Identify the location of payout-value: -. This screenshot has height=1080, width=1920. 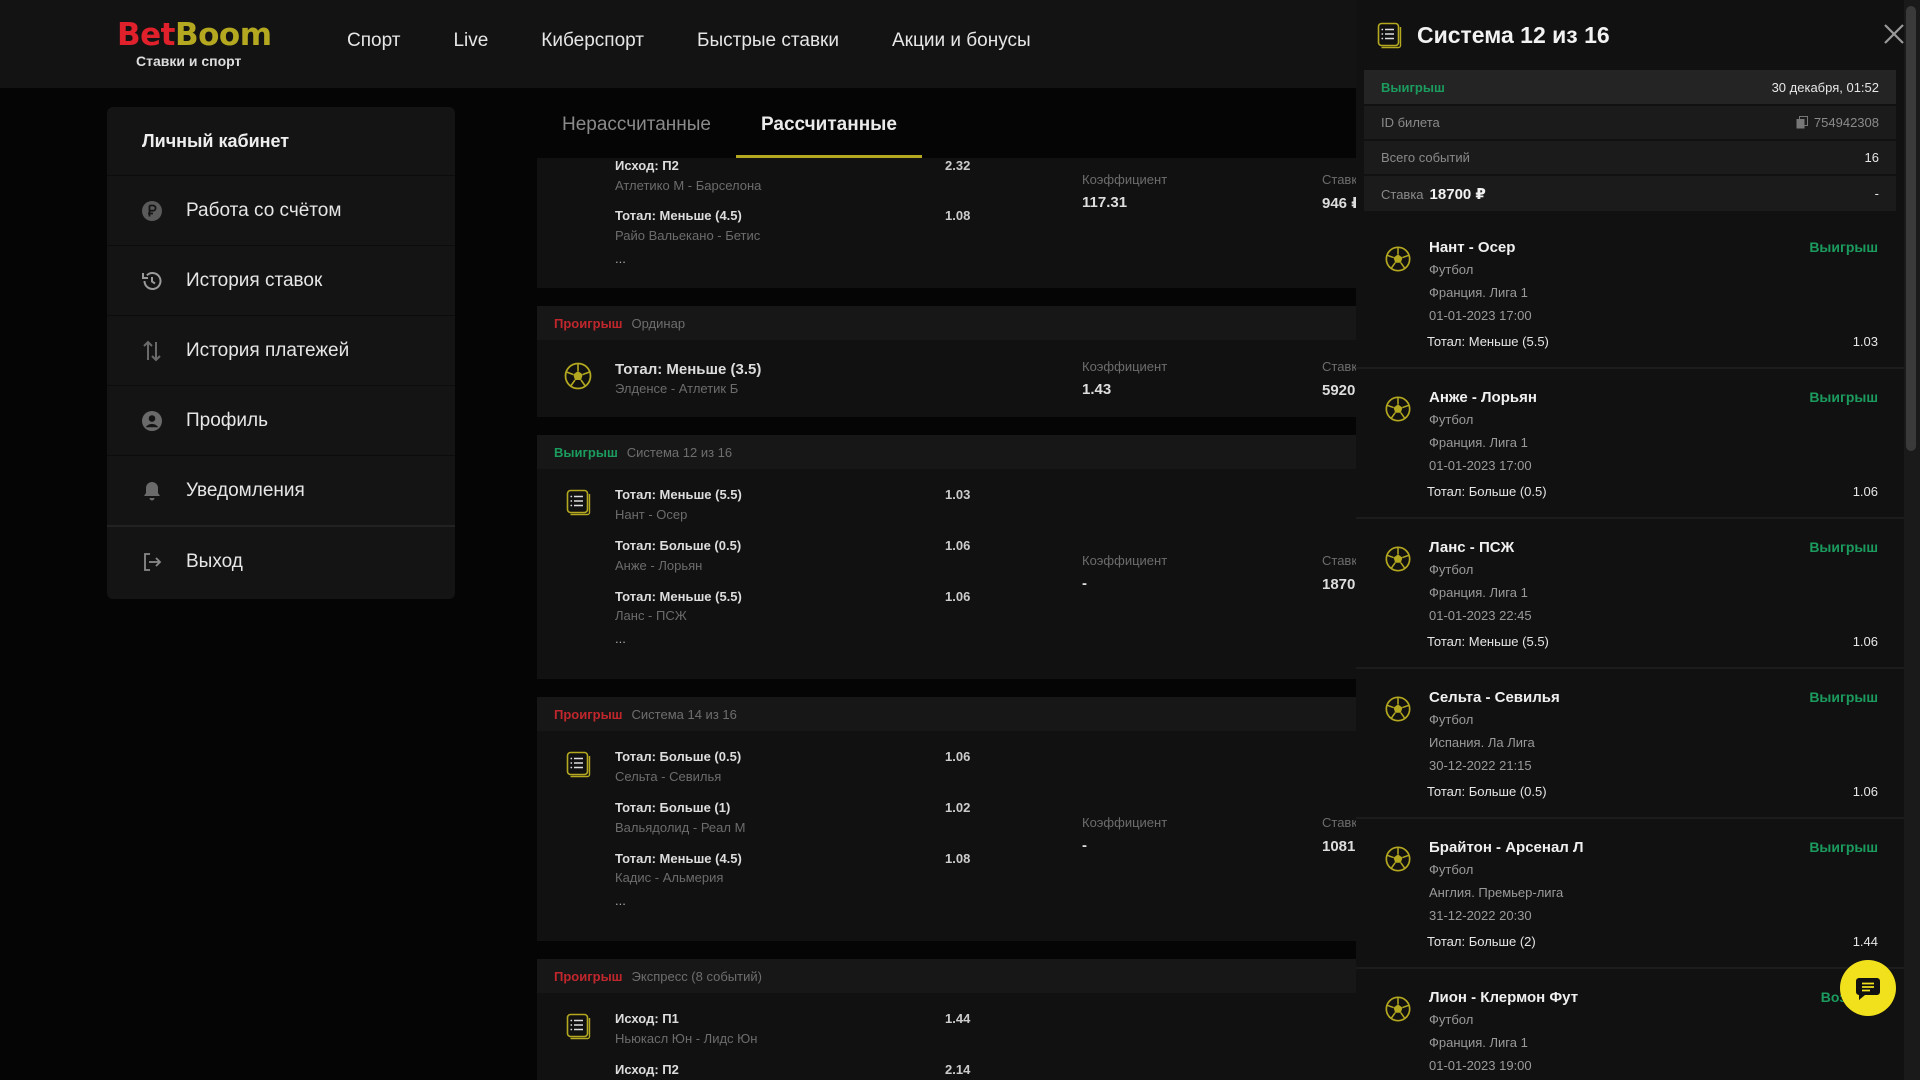
(1876, 193).